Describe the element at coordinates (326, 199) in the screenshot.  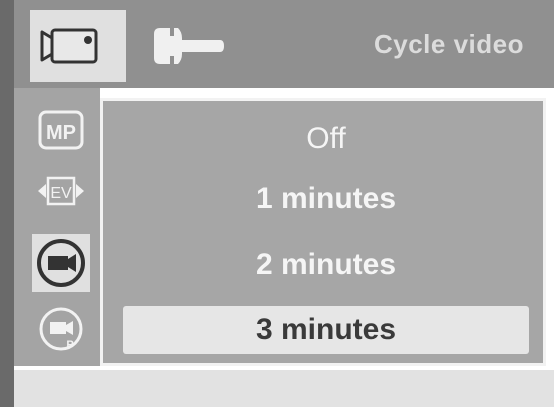
I see `option-1-minutes: 1 minutes` at that location.